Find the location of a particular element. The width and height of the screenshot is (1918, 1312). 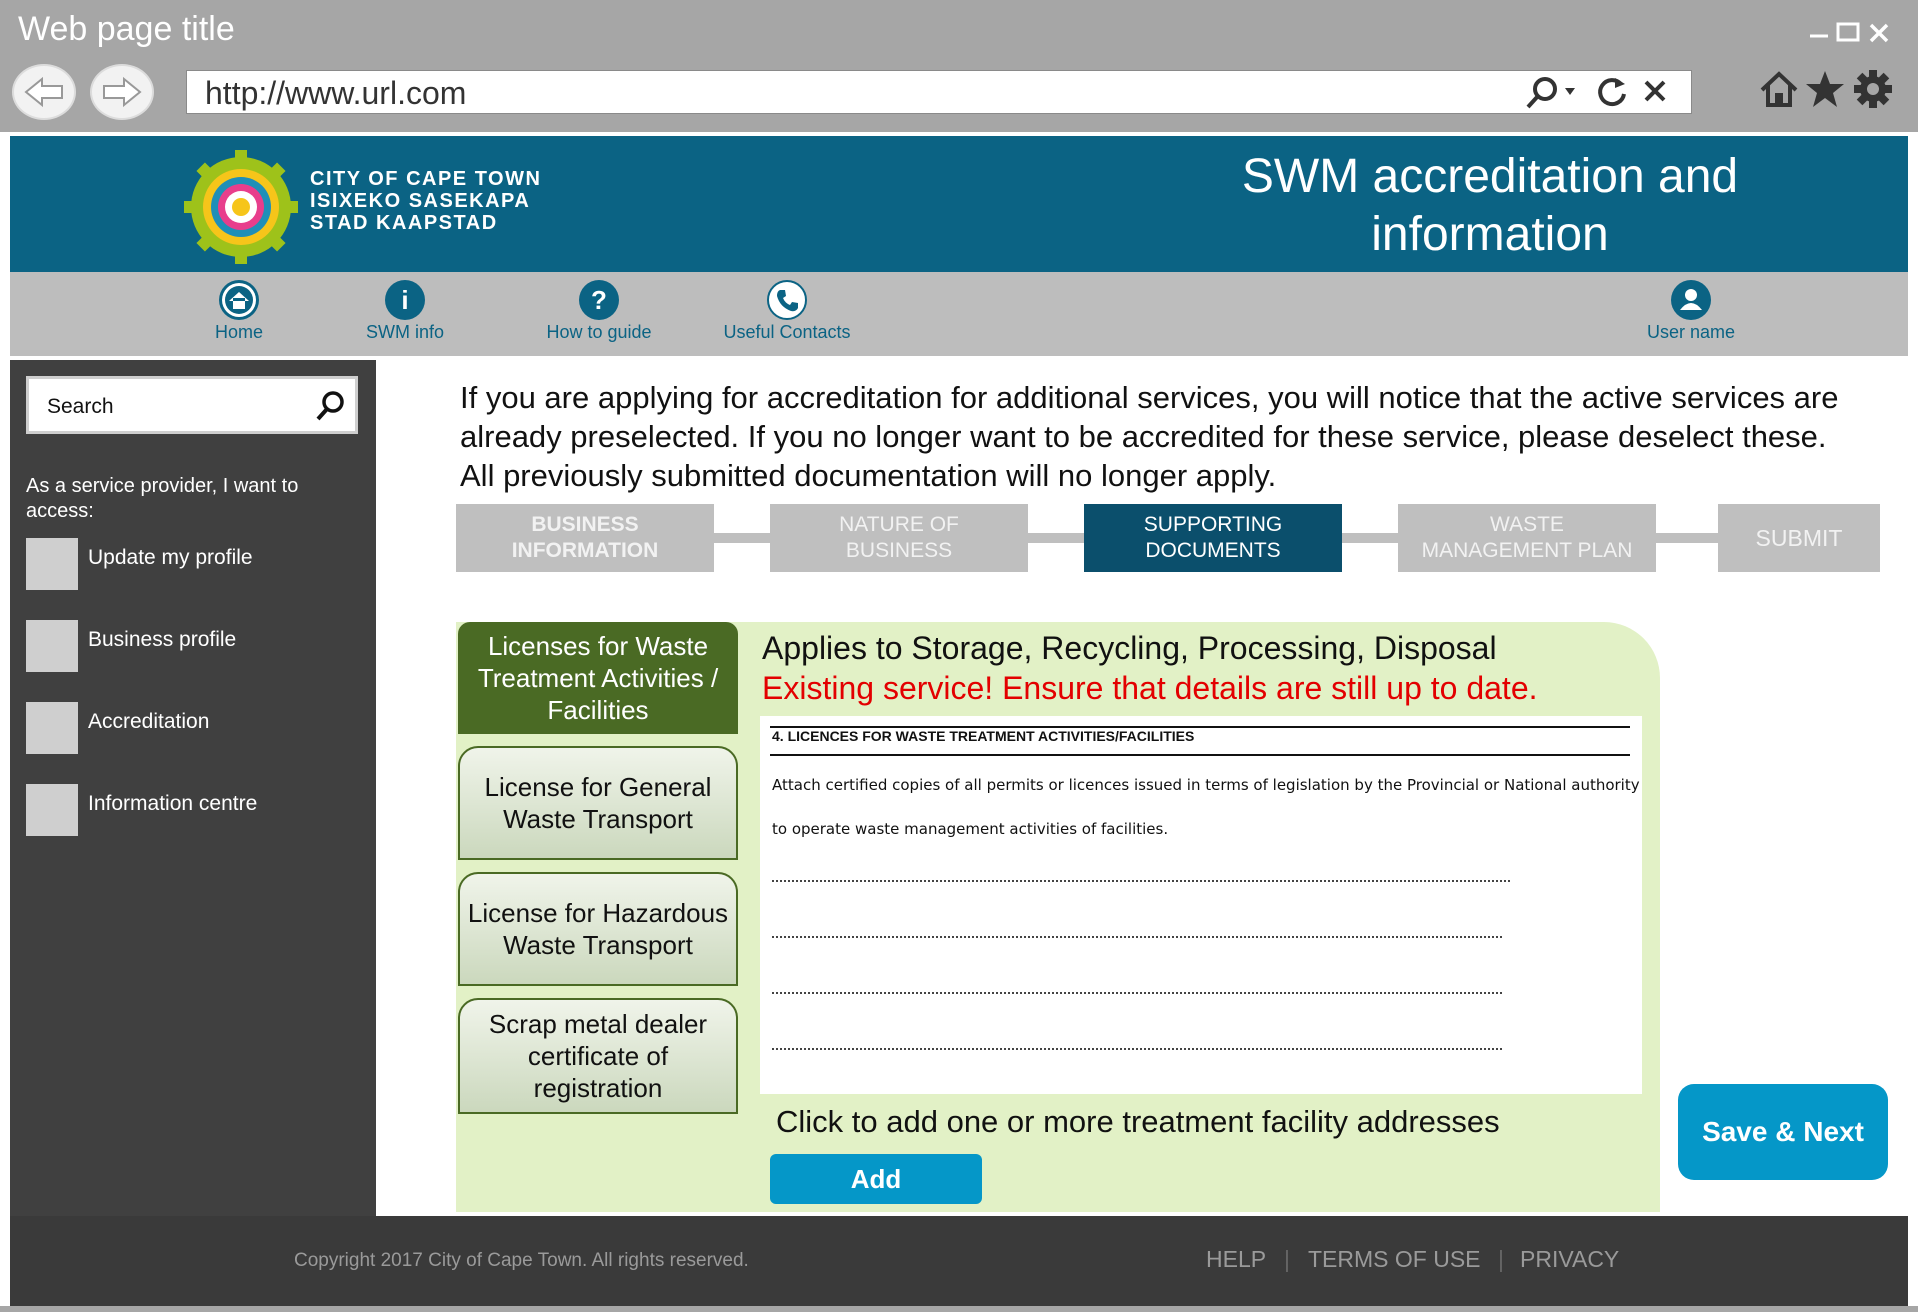

user-menu: User name is located at coordinates (1691, 309).